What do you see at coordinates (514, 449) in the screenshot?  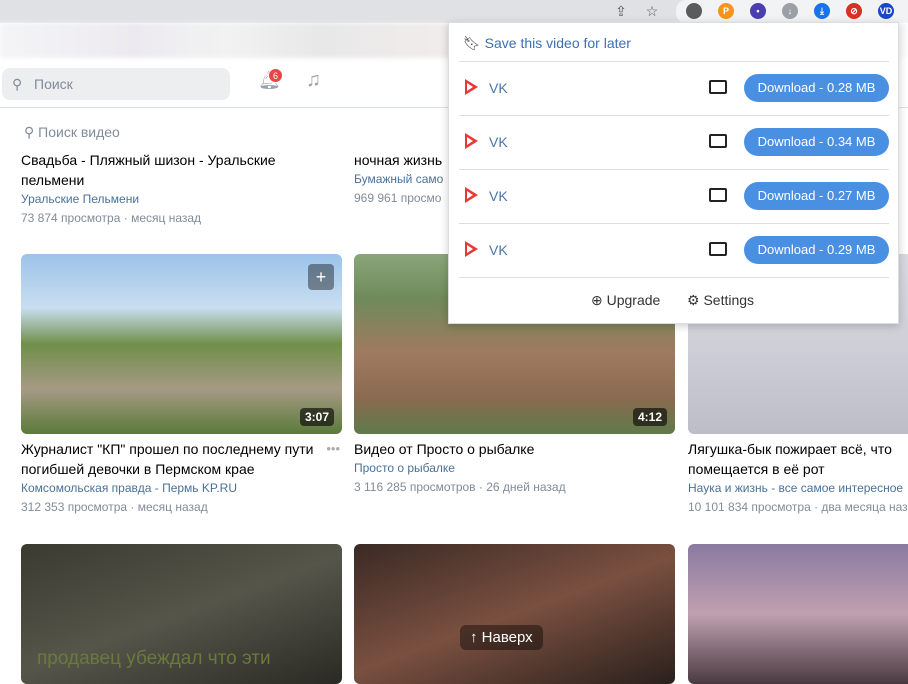 I see `video-title: Видео от Просто о рыбалке` at bounding box center [514, 449].